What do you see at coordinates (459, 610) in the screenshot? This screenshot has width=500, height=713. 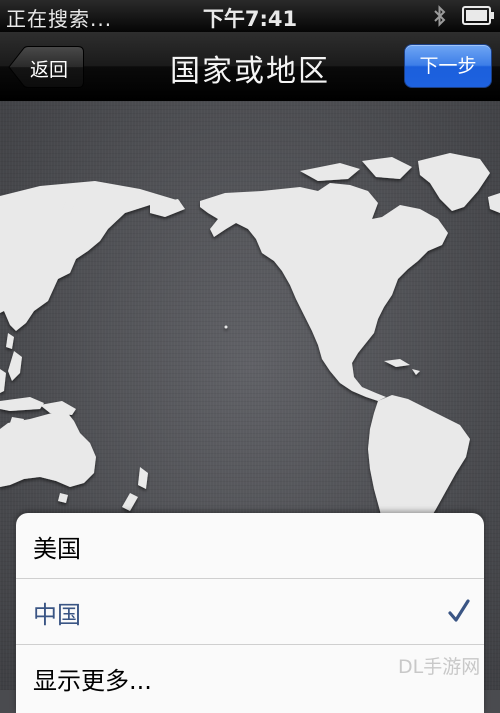 I see `checkmark-icon` at bounding box center [459, 610].